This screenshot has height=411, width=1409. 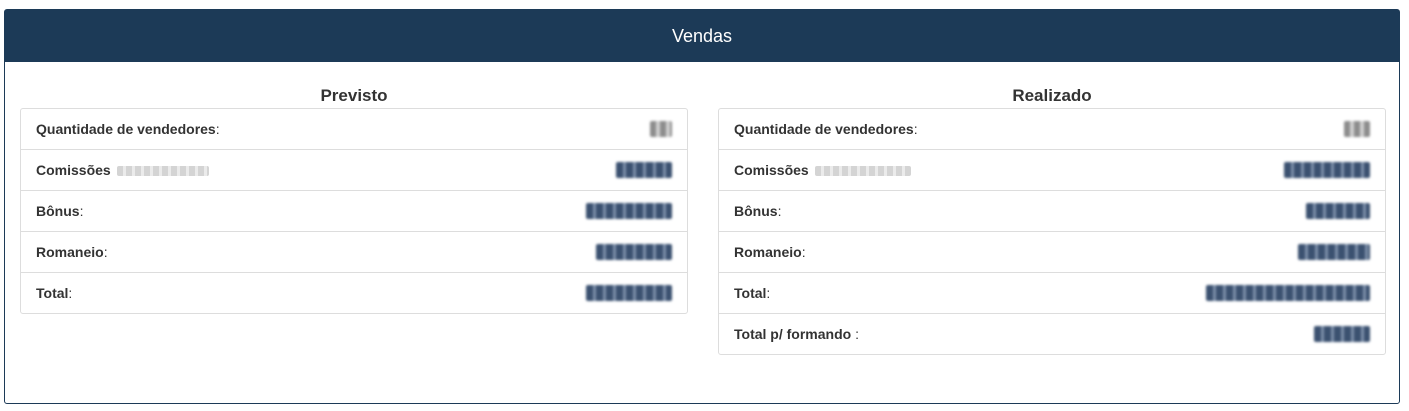 I want to click on previsto-row-romaneio: Romaneio:, so click(x=354, y=252).